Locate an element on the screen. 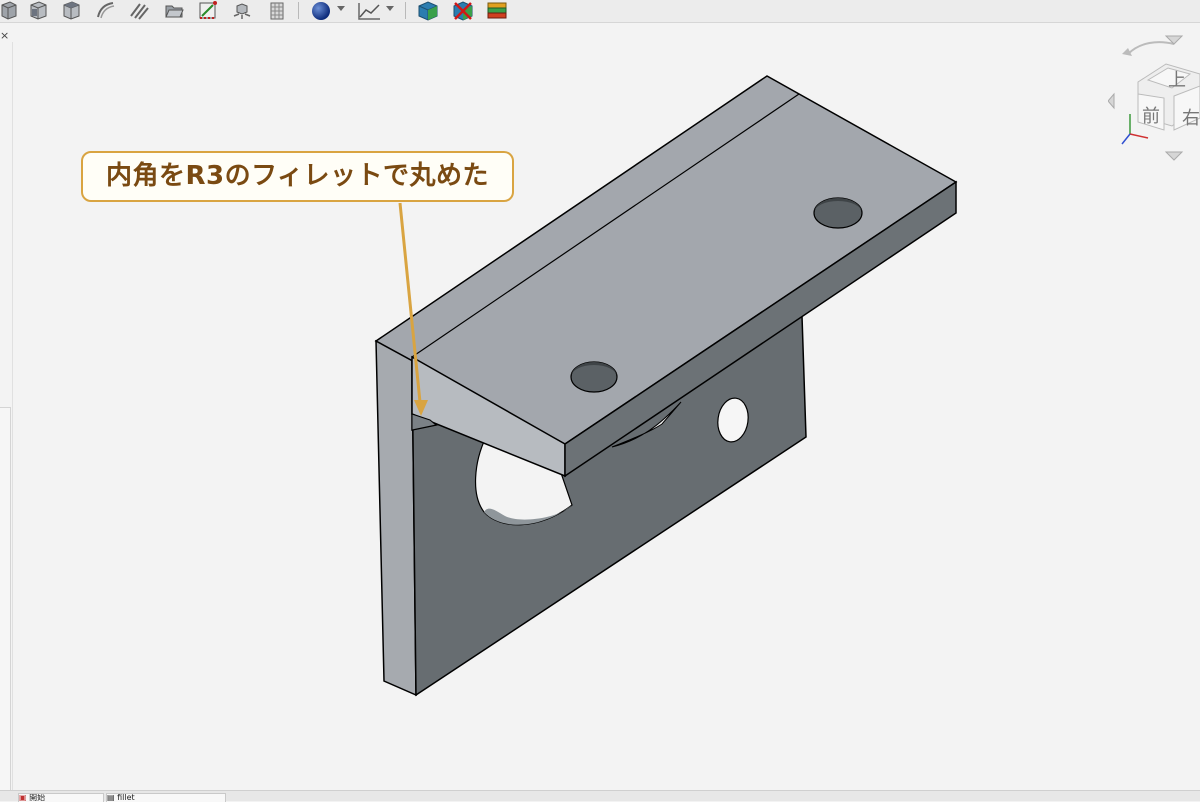  sphere-icon is located at coordinates (322, 10).